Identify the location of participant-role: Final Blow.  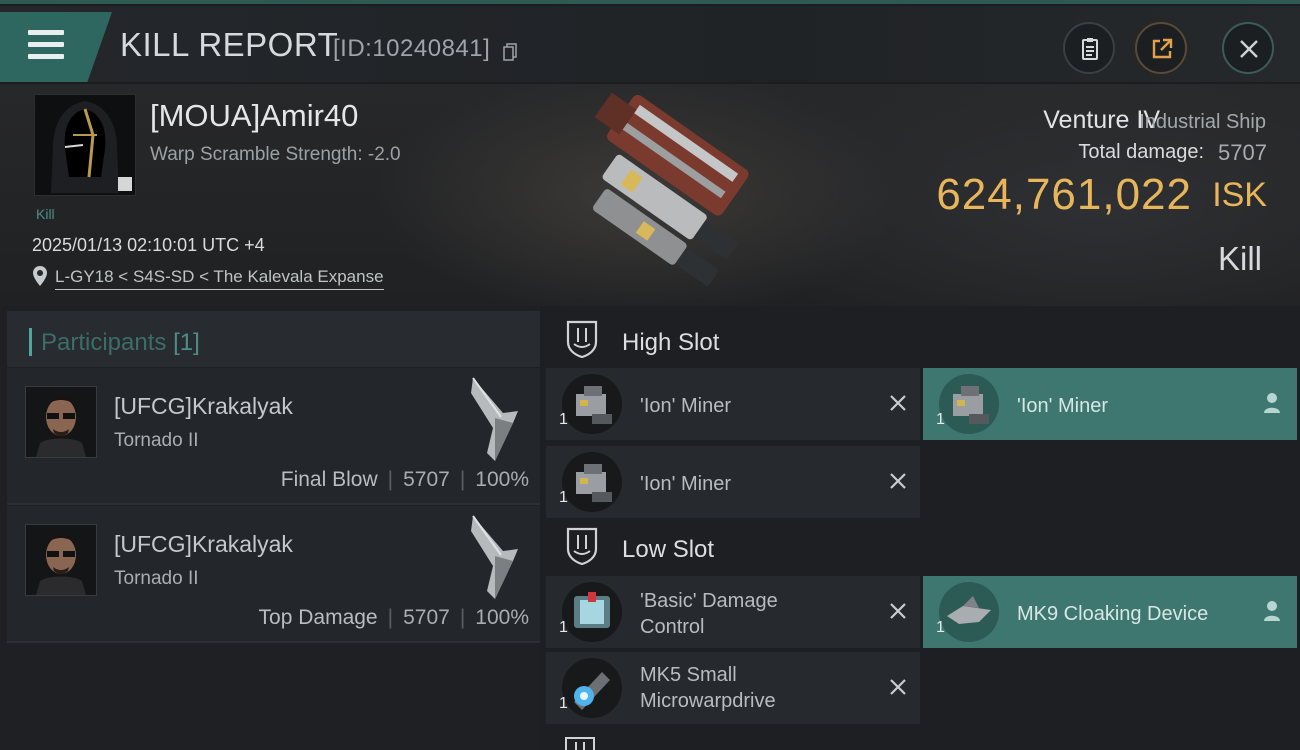
(329, 479).